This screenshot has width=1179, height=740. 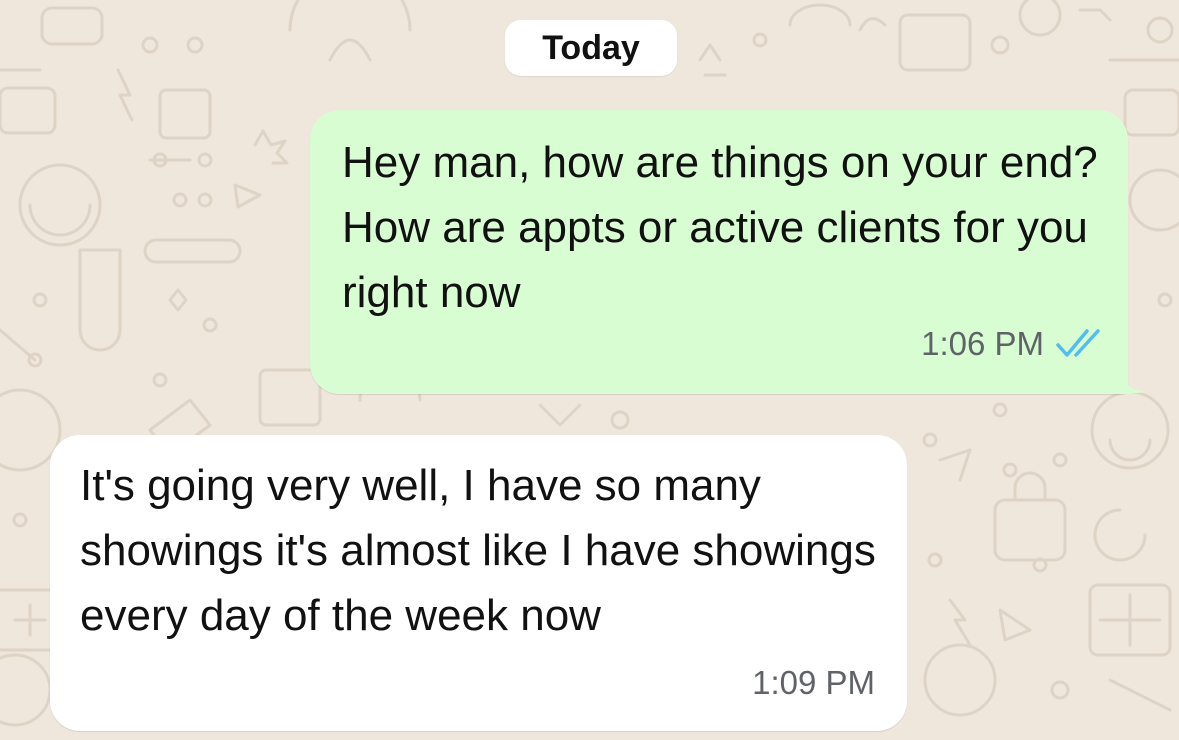 I want to click on incoming-message-time: 1:09 PM, so click(x=813, y=682).